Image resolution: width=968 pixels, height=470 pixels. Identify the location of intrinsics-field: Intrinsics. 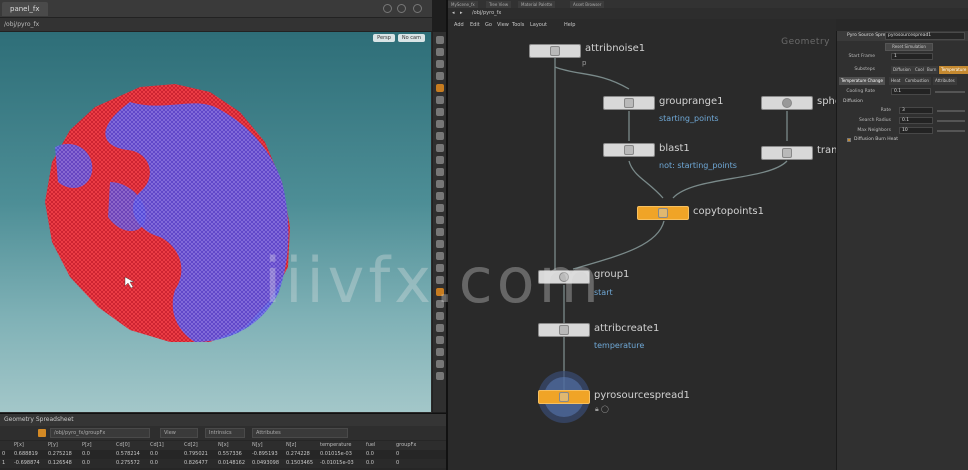
(225, 433).